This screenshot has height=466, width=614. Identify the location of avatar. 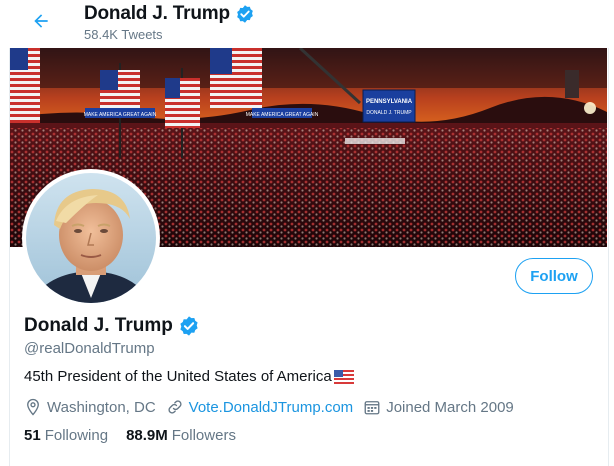
(91, 238).